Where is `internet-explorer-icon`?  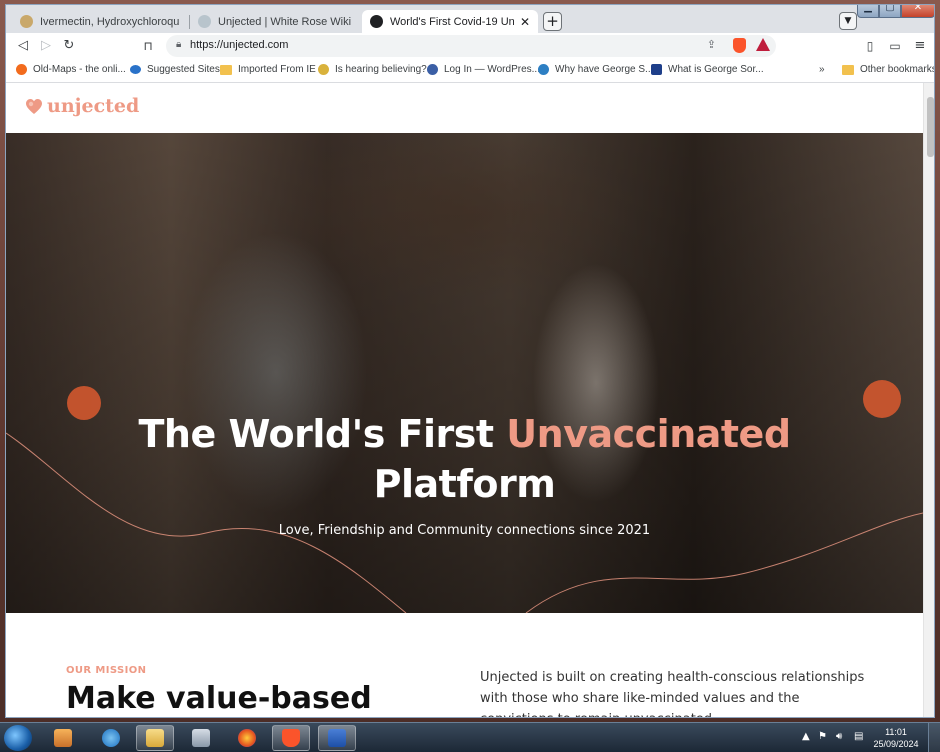 internet-explorer-icon is located at coordinates (111, 738).